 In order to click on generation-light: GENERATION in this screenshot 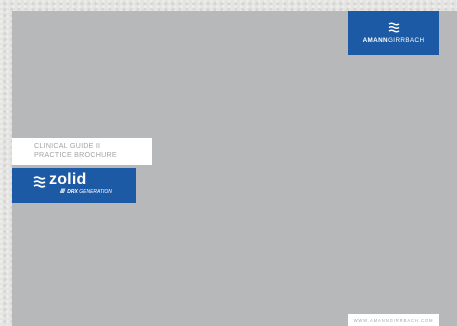, I will do `click(94, 192)`.